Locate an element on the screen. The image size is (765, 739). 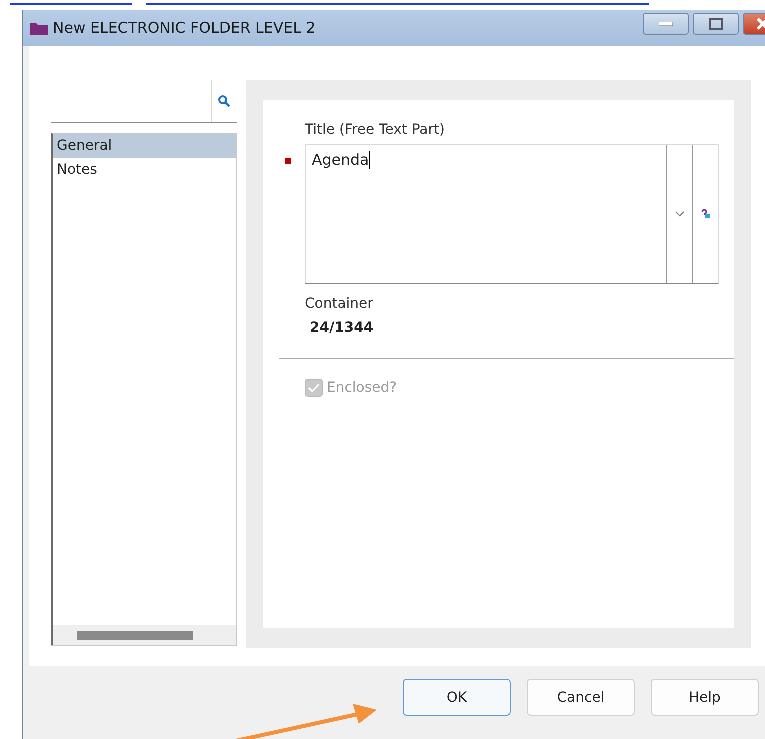
title-field: Agenda is located at coordinates (512, 214).